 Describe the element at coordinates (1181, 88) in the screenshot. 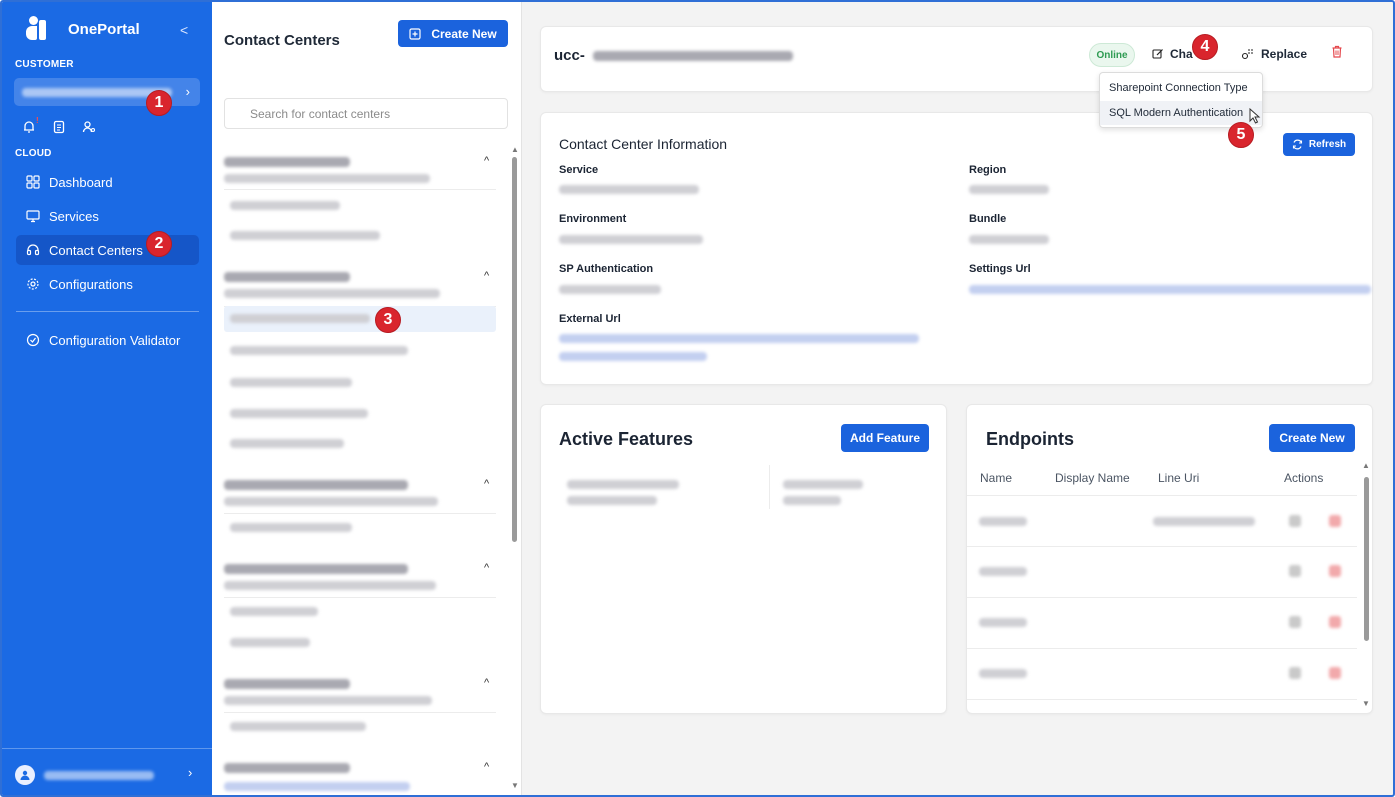

I see `menu-item-sharepoint-connection-type: Sharepoint Connection Type` at that location.